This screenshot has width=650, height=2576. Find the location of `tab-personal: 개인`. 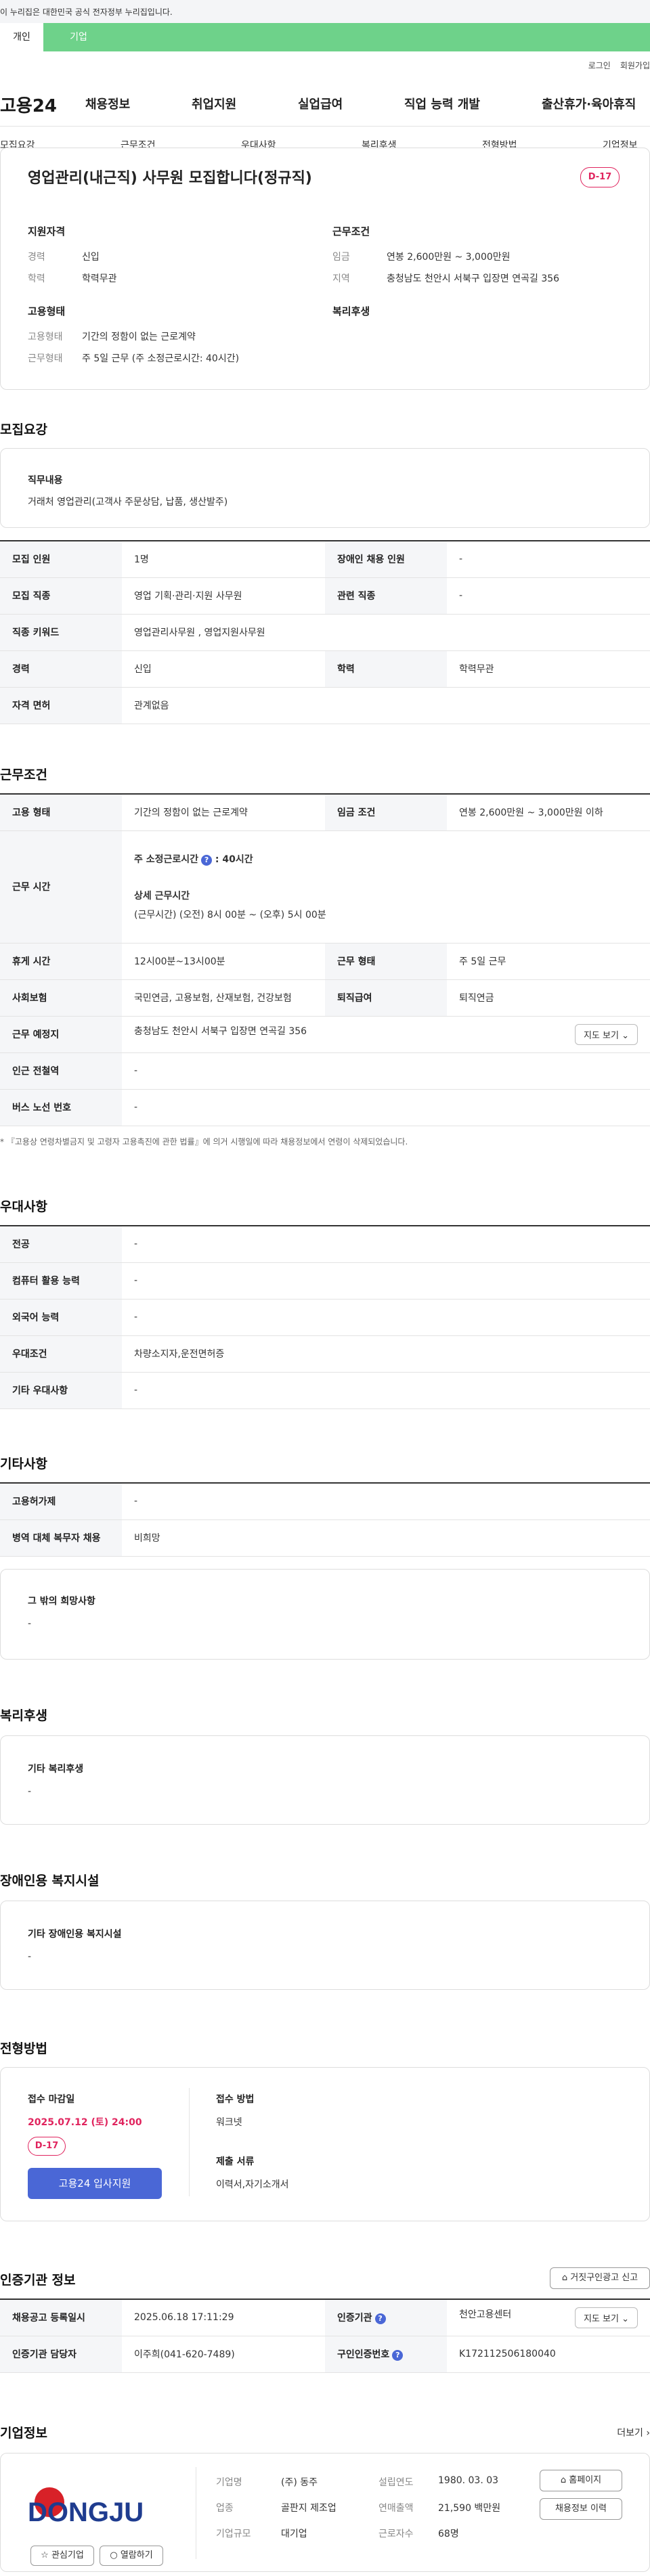

tab-personal: 개인 is located at coordinates (21, 37).